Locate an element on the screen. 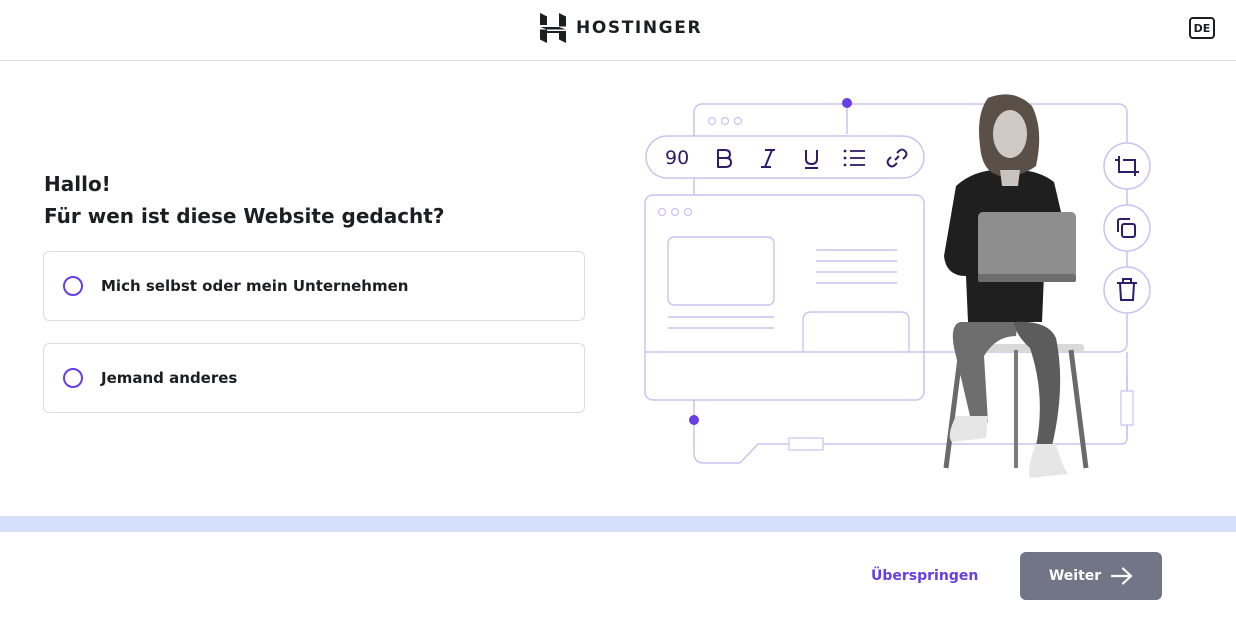  language-switcher: DE is located at coordinates (1202, 28).